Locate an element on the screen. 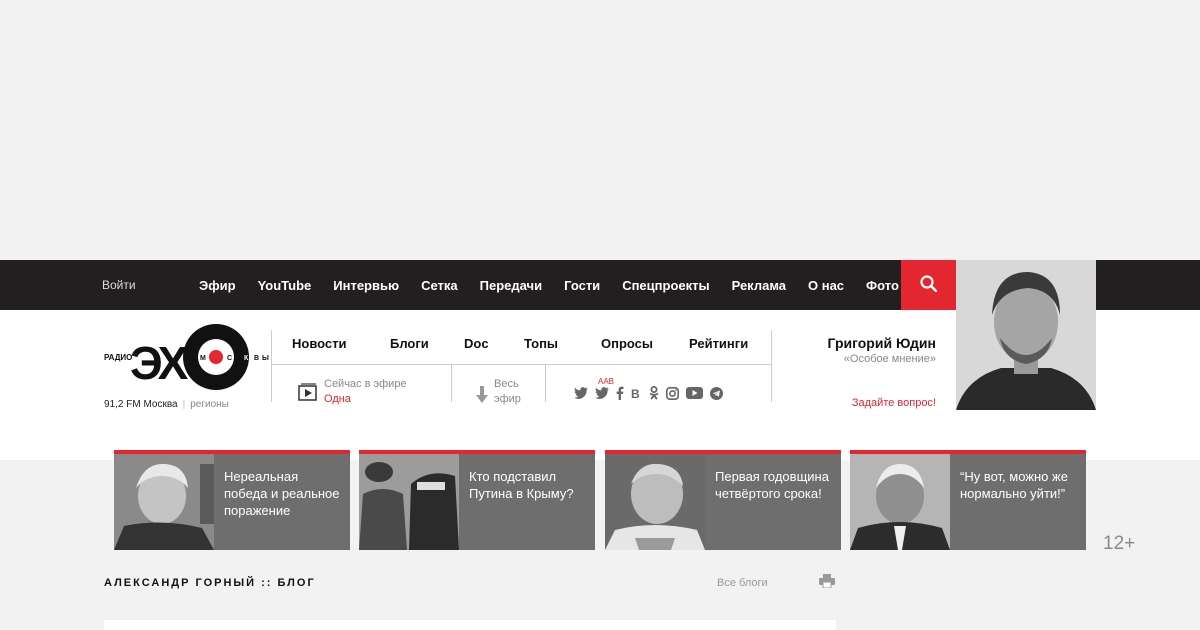 The image size is (1200, 630). subnav-blogs: Блоги is located at coordinates (409, 343).